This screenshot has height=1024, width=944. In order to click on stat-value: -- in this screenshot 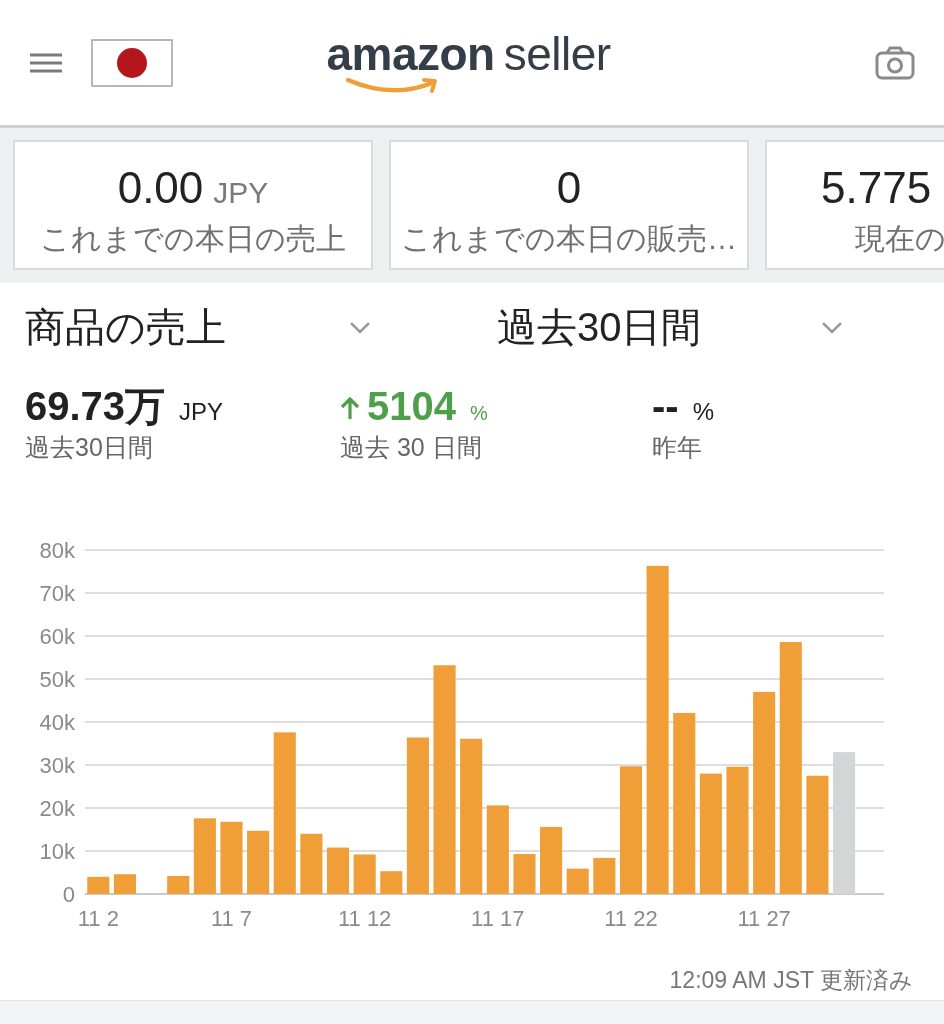, I will do `click(665, 406)`.